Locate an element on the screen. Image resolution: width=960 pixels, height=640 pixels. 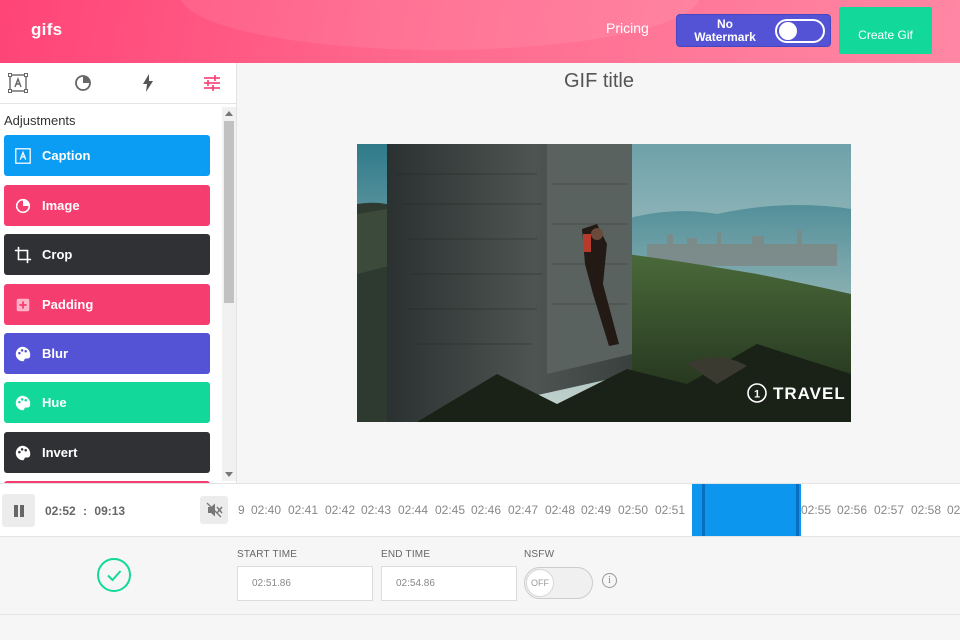
no-watermark-label: No Watermark is located at coordinates (725, 30).